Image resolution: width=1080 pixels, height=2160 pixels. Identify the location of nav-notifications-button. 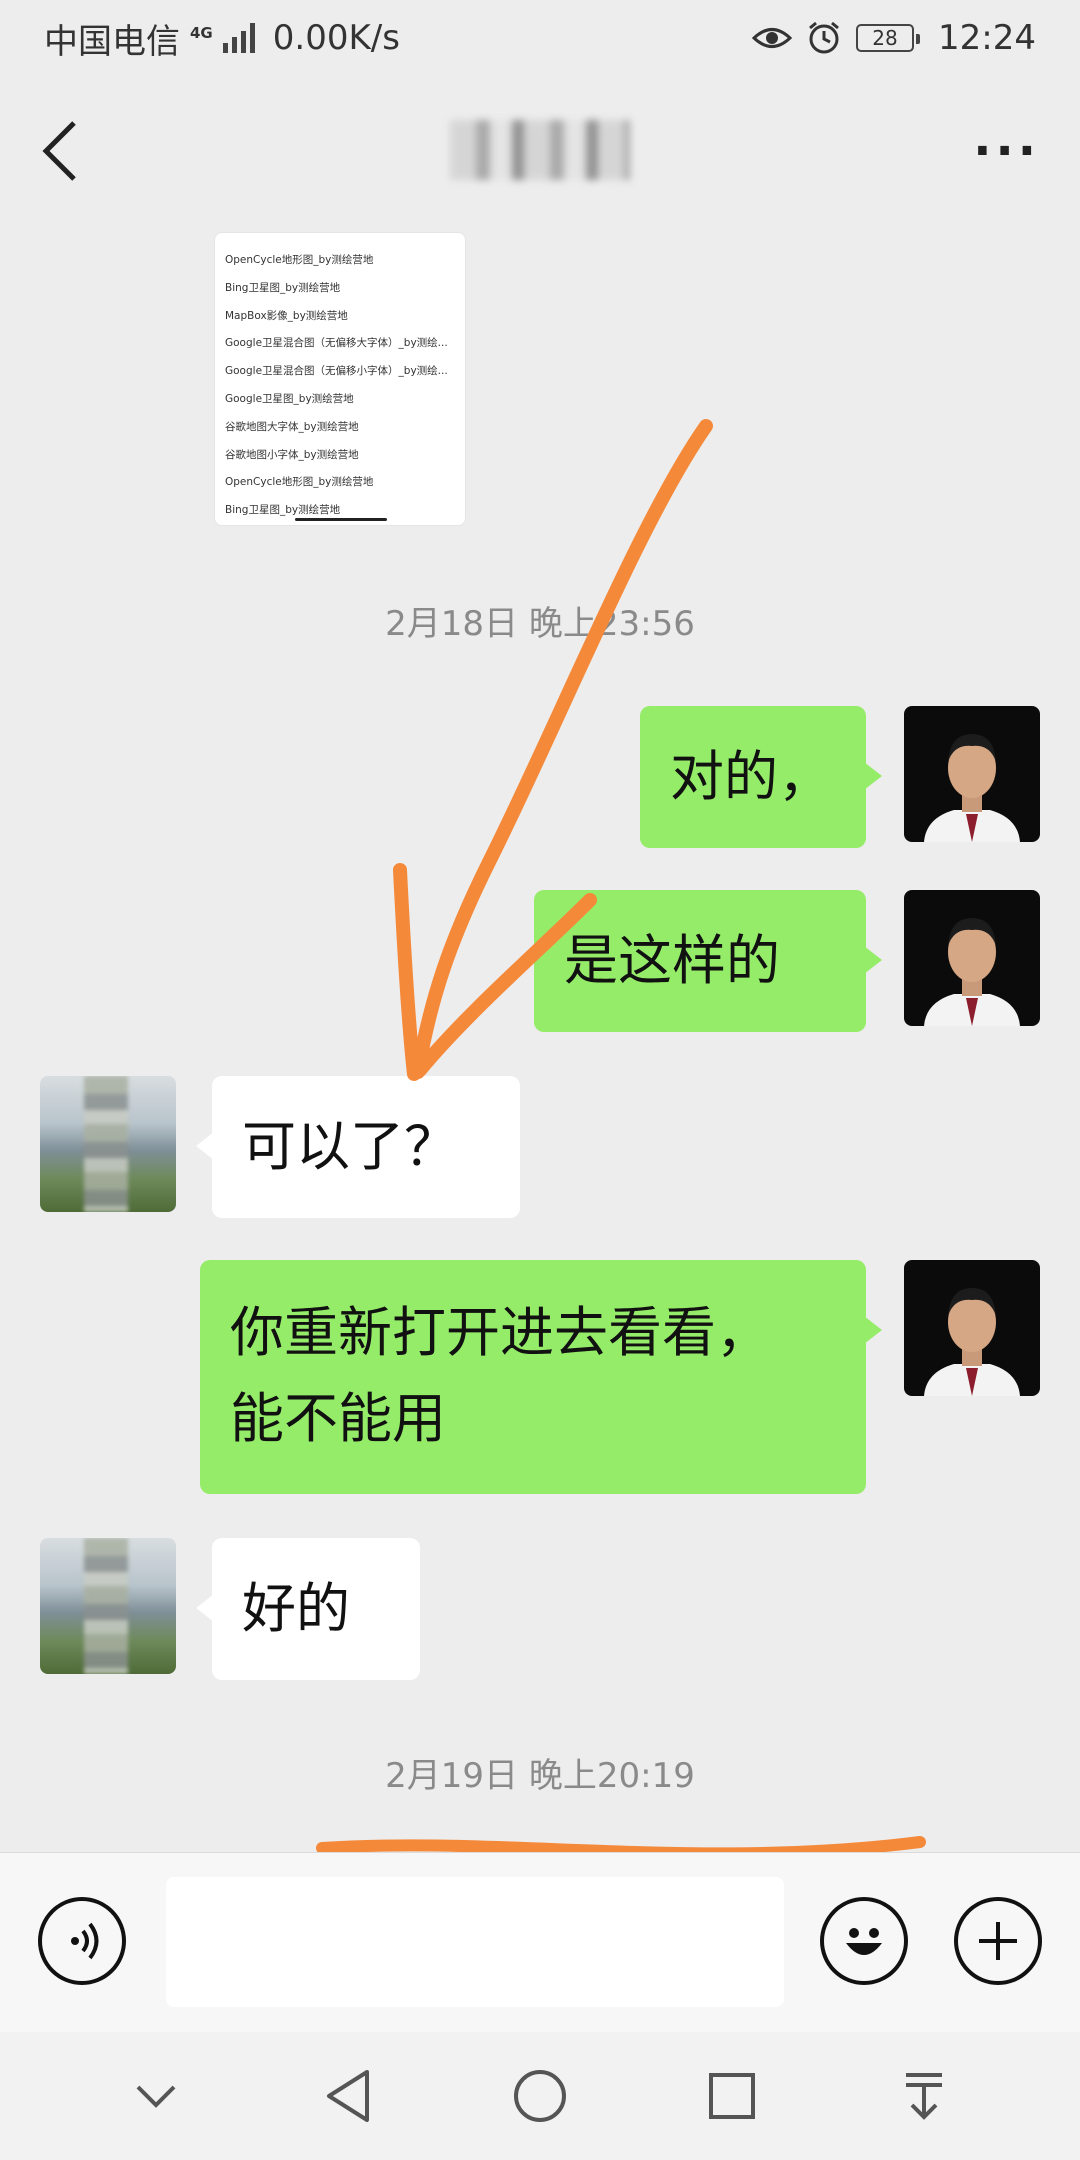
(924, 2096).